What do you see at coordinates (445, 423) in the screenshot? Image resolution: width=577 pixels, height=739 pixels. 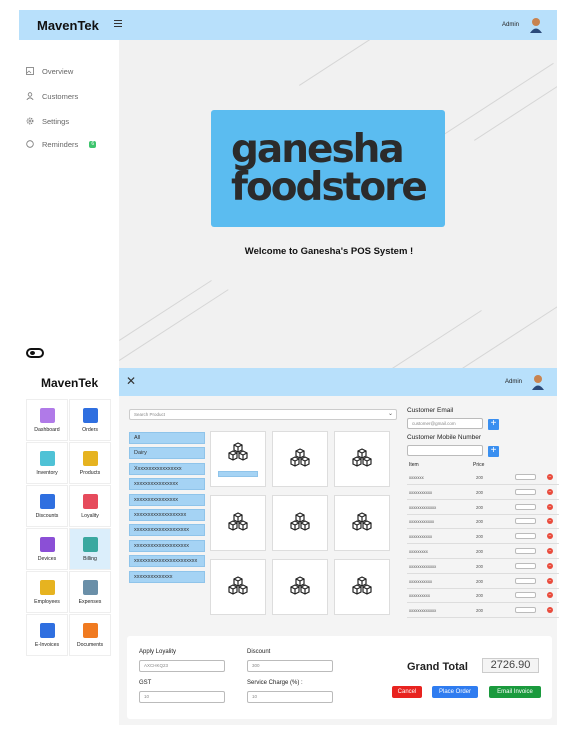 I see `customer-email-field: customer@gmail.com` at bounding box center [445, 423].